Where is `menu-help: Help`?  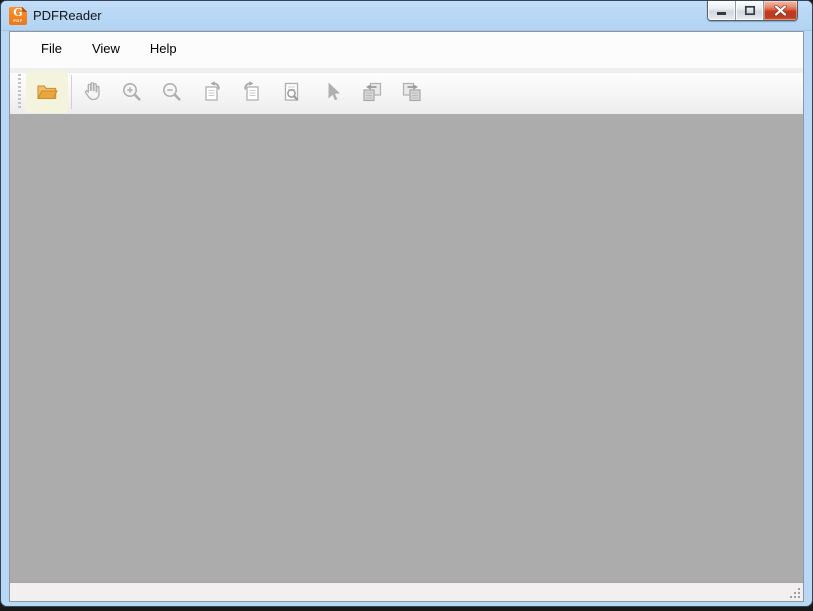 menu-help: Help is located at coordinates (163, 48).